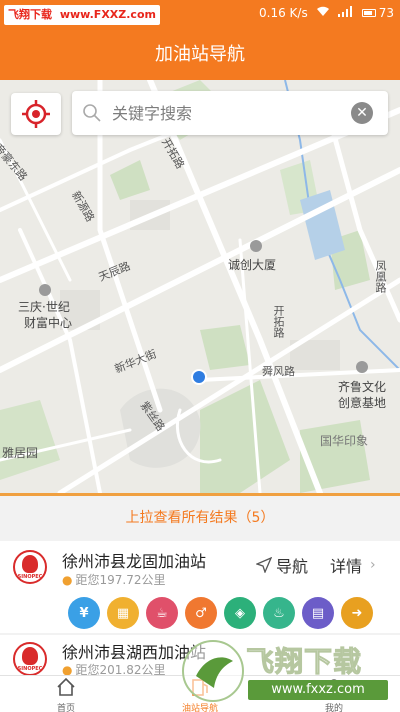  Describe the element at coordinates (368, 13) in the screenshot. I see `battery-icon` at that location.